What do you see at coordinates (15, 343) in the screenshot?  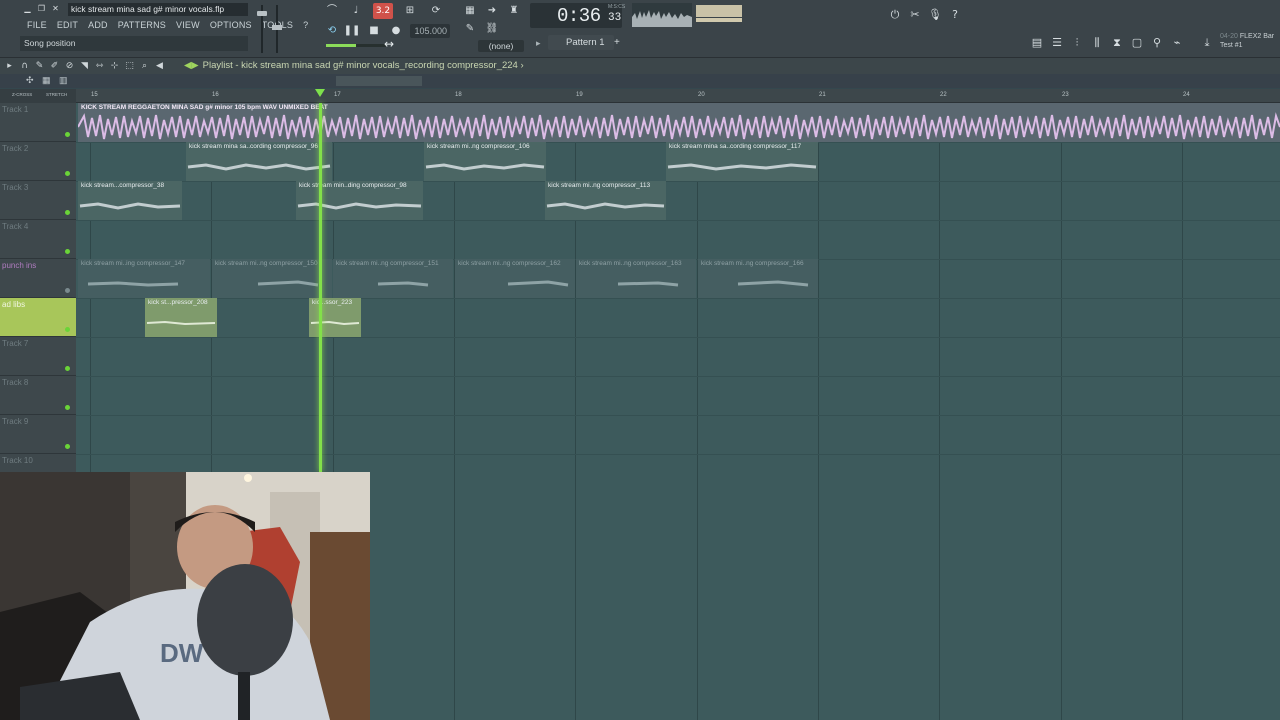 I see `track-name: Track 7` at bounding box center [15, 343].